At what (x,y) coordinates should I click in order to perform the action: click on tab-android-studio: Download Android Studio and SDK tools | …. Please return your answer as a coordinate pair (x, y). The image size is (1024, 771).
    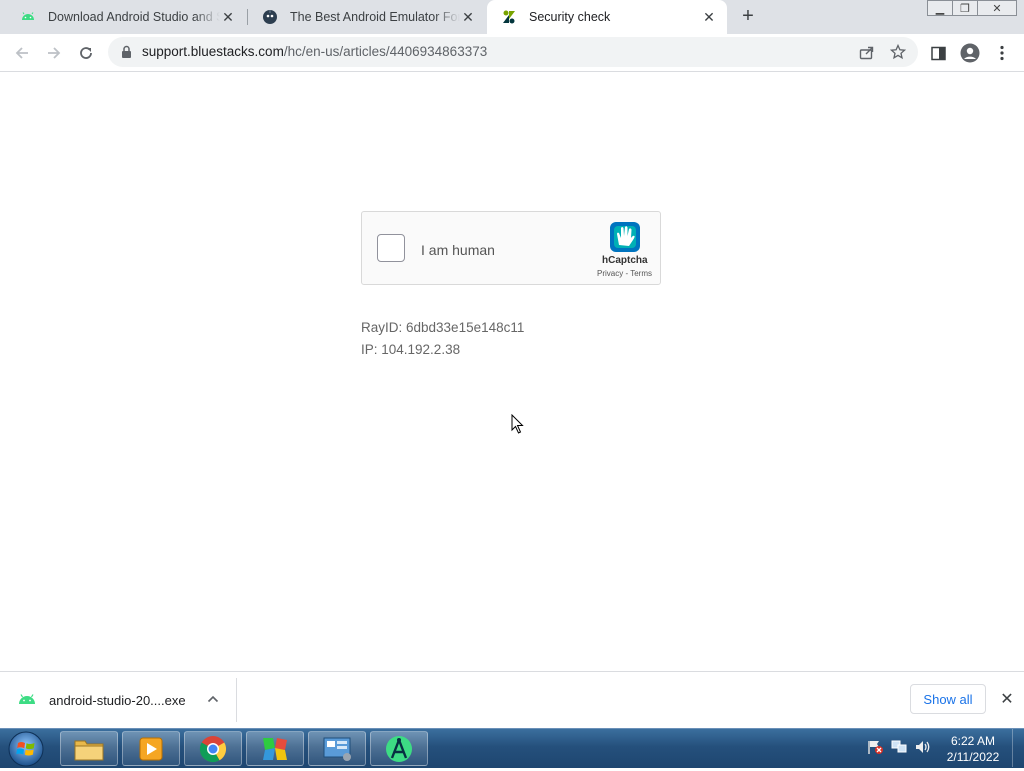
    Looking at the image, I should click on (126, 17).